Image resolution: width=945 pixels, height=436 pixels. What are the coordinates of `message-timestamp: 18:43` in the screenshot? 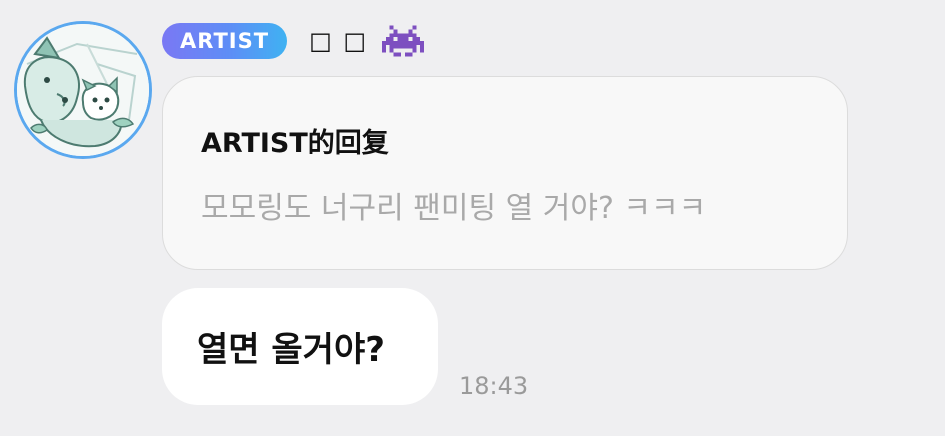 It's located at (494, 386).